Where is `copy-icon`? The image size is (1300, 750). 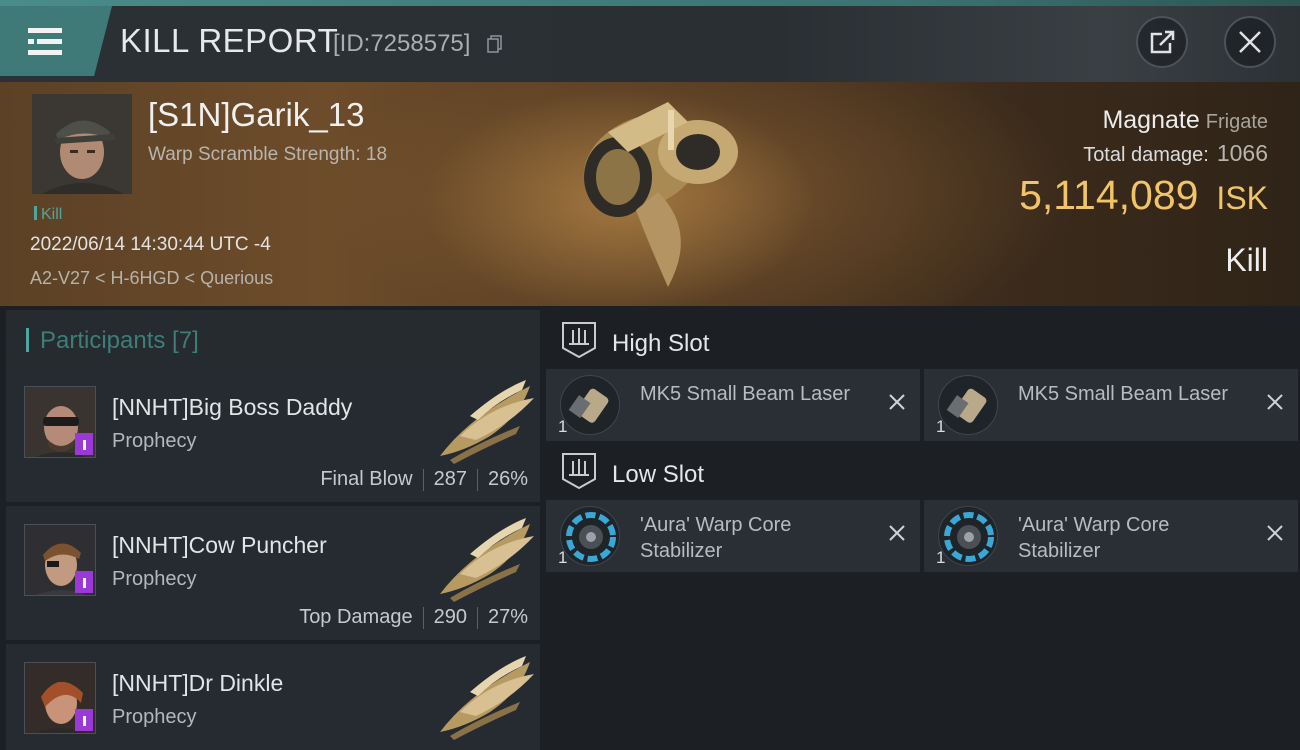
copy-icon is located at coordinates (495, 44).